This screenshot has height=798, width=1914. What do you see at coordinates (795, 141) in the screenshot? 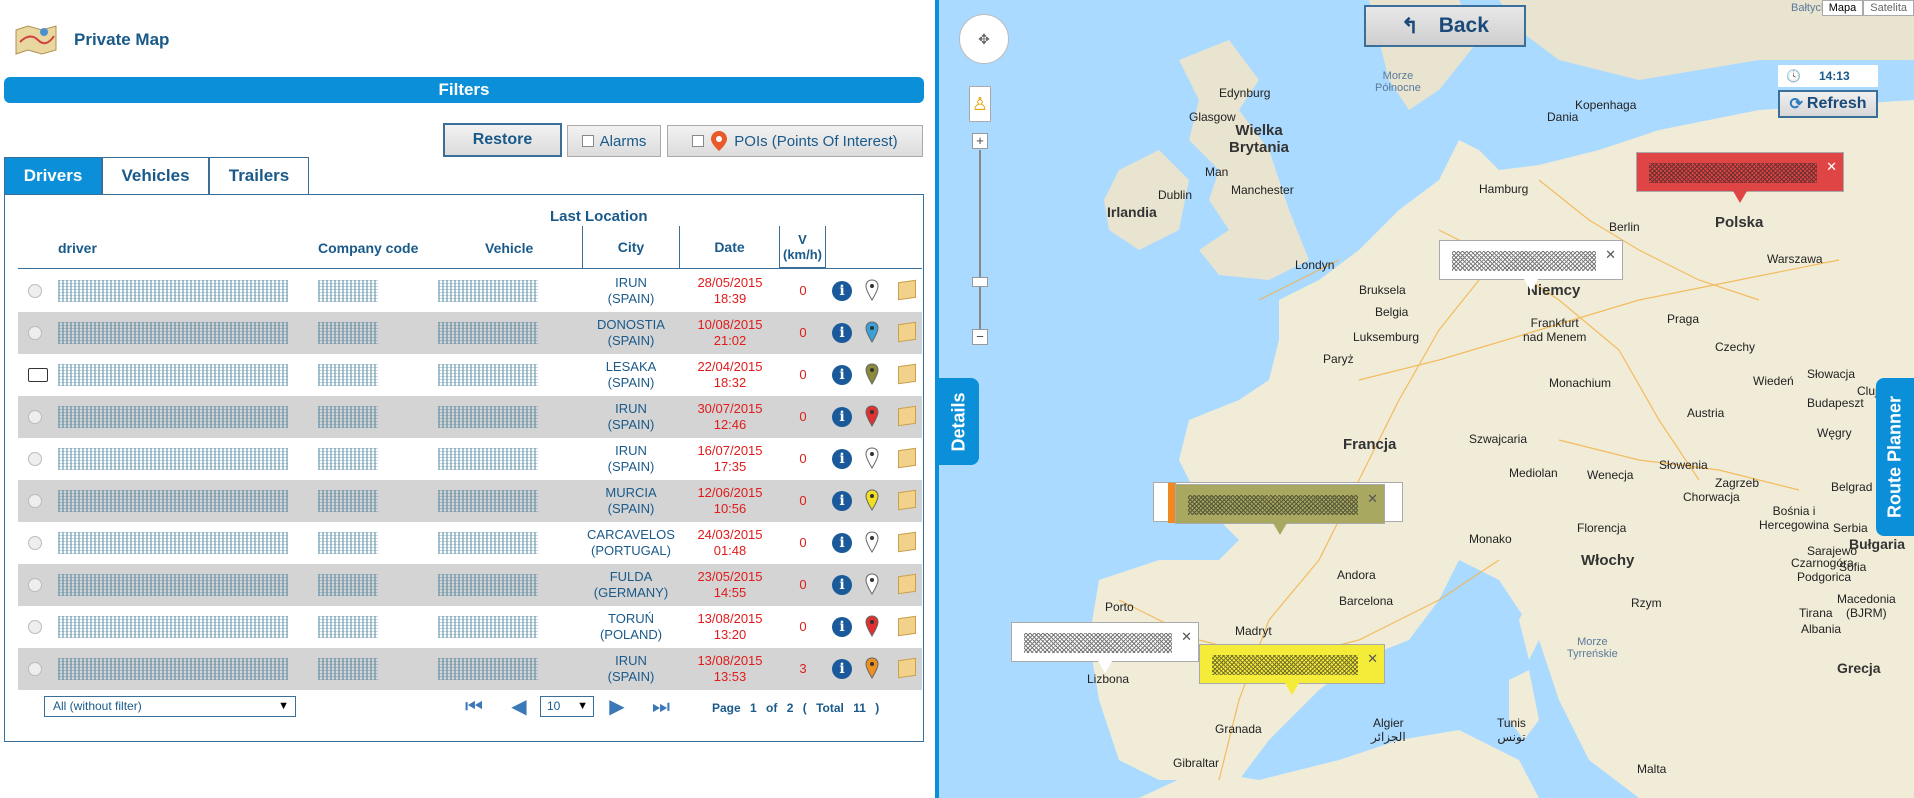
I see `pois-filter: POIs (Points Of Interest)` at bounding box center [795, 141].